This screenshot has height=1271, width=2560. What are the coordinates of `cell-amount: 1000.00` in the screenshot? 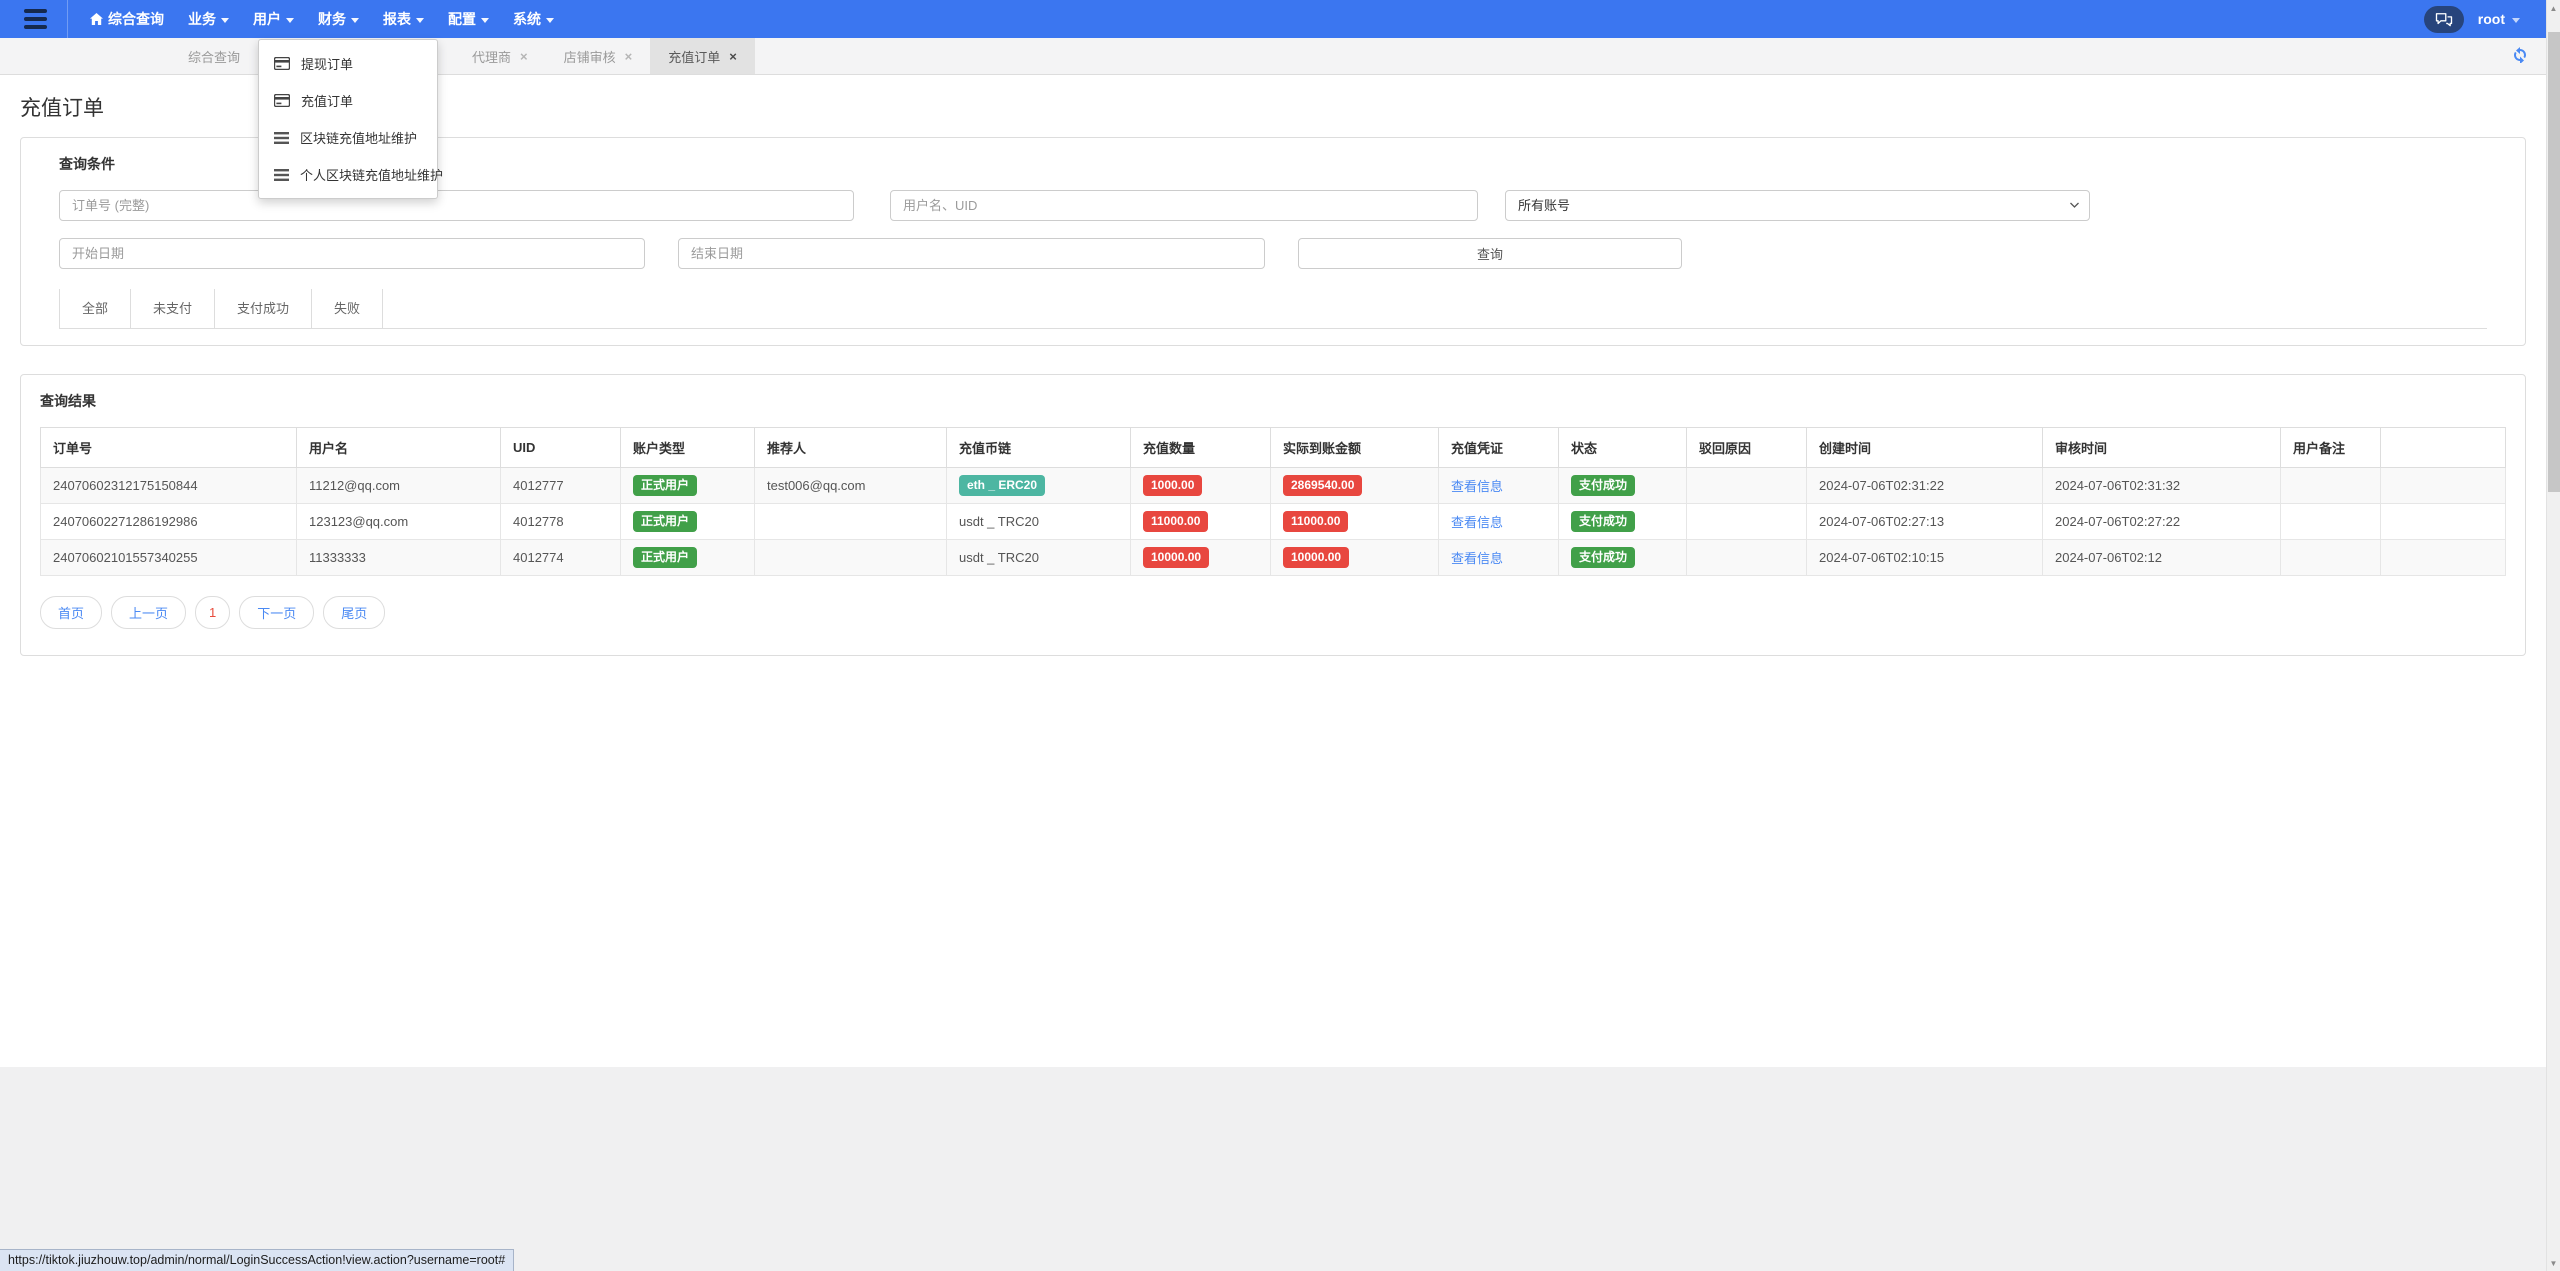 It's located at (1200, 485).